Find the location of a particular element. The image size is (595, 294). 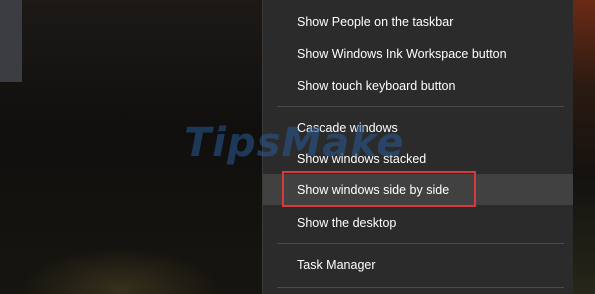

menu-item-show-touch-keyboard: Show touch keyboard button is located at coordinates (418, 85).